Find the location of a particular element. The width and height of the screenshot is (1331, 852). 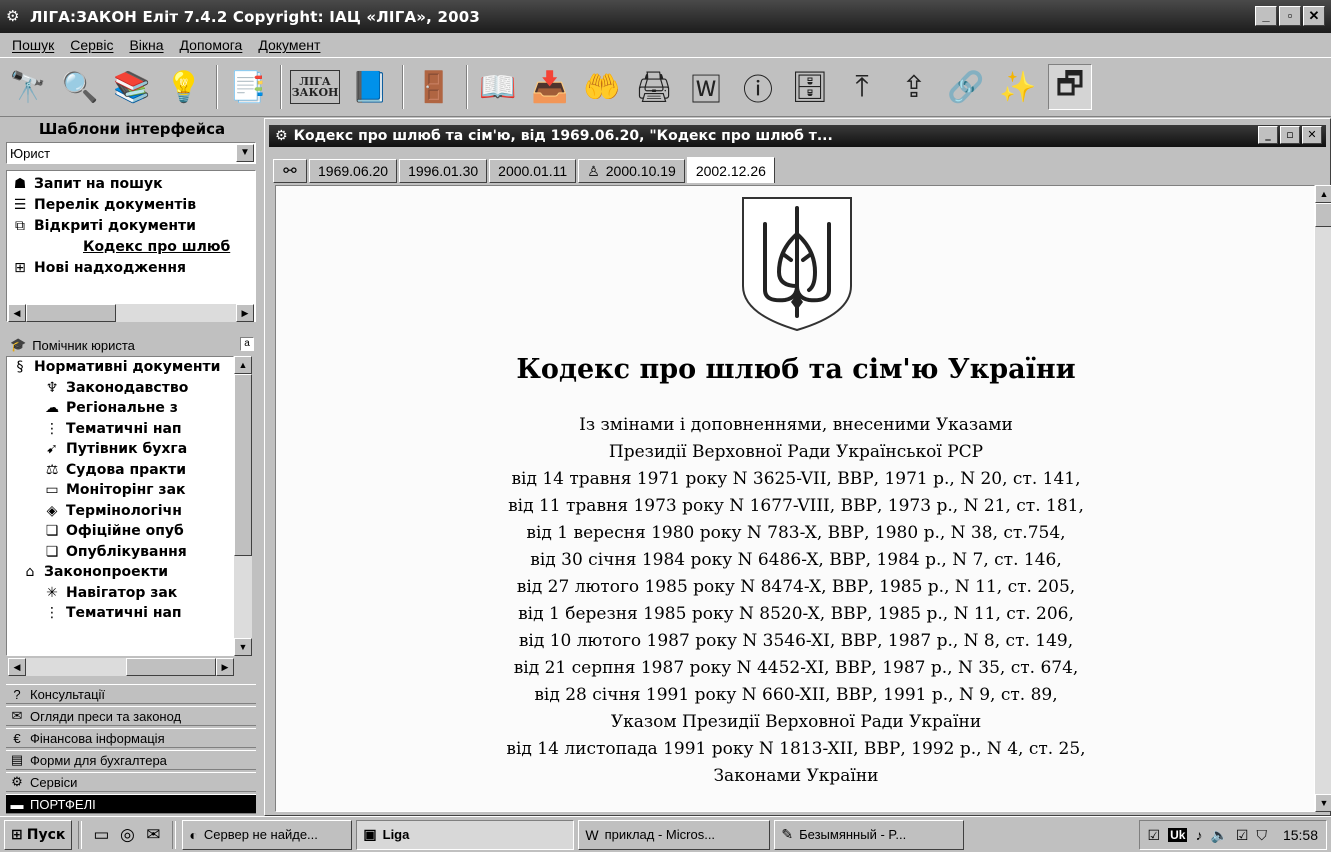

menu-service: Сервіс is located at coordinates (91, 45).